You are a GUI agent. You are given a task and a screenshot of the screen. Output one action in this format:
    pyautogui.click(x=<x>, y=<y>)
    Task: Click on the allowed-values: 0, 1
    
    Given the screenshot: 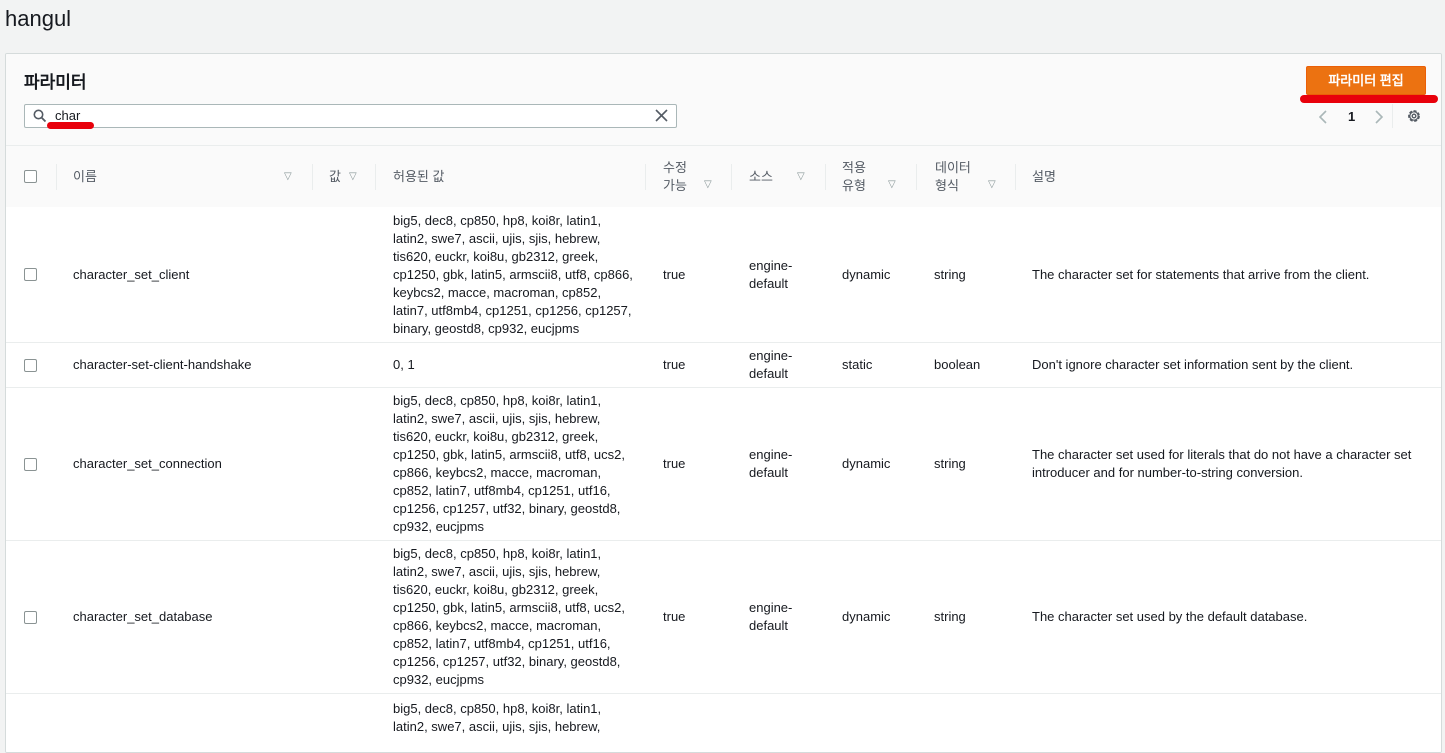 What is the action you would take?
    pyautogui.click(x=404, y=364)
    